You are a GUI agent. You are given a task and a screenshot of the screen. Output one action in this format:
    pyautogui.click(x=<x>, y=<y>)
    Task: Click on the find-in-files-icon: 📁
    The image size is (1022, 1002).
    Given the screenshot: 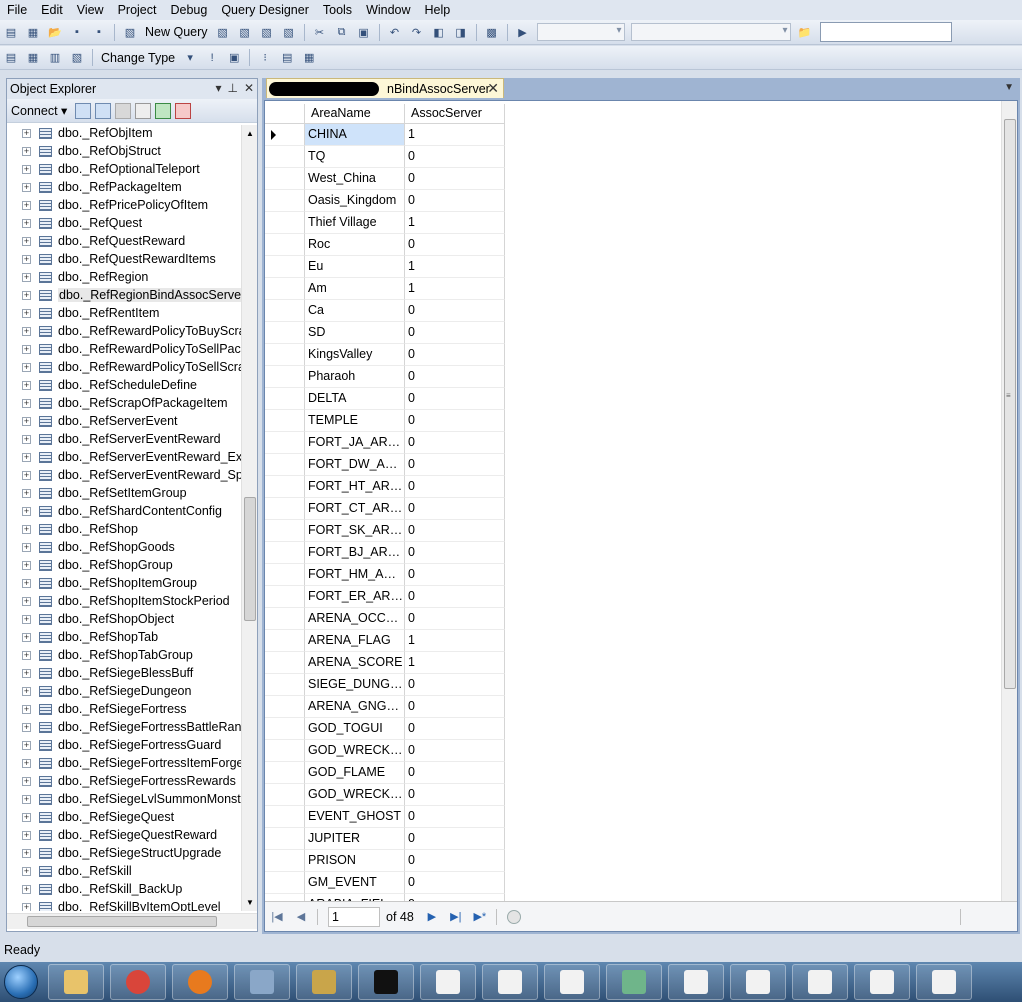 What is the action you would take?
    pyautogui.click(x=805, y=32)
    